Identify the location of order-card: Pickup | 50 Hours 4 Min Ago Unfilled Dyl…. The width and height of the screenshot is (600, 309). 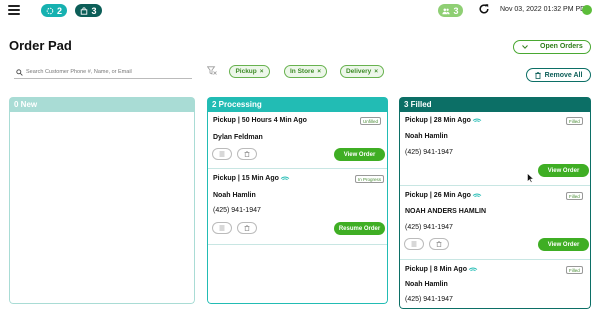
(297, 140).